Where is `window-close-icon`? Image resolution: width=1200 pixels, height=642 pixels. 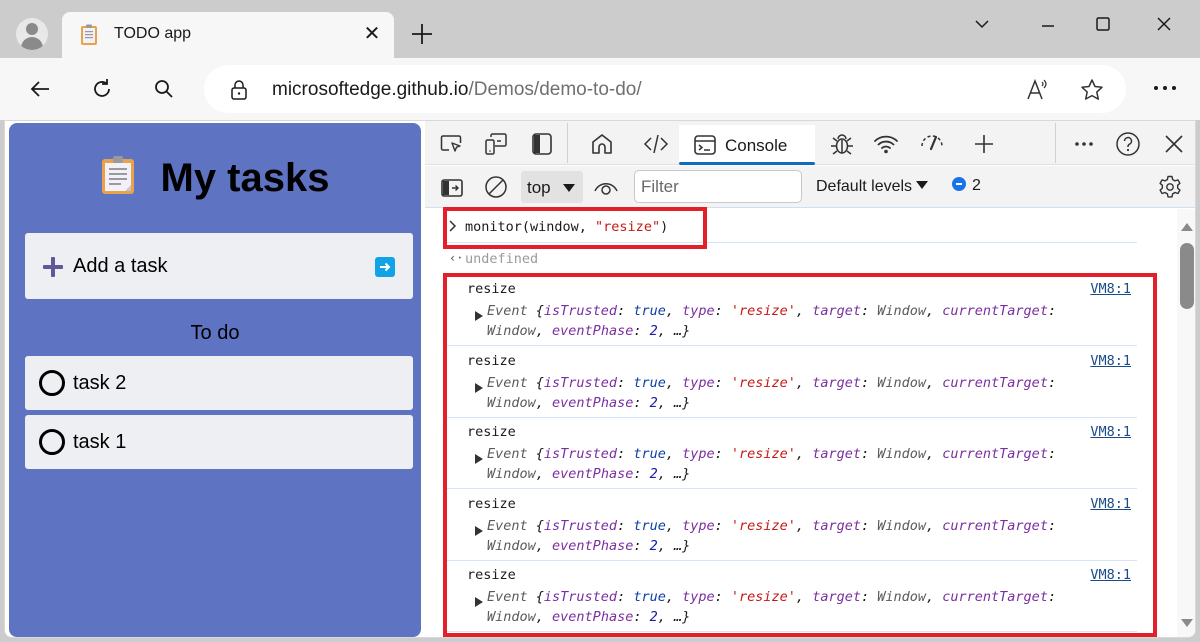 window-close-icon is located at coordinates (1164, 24).